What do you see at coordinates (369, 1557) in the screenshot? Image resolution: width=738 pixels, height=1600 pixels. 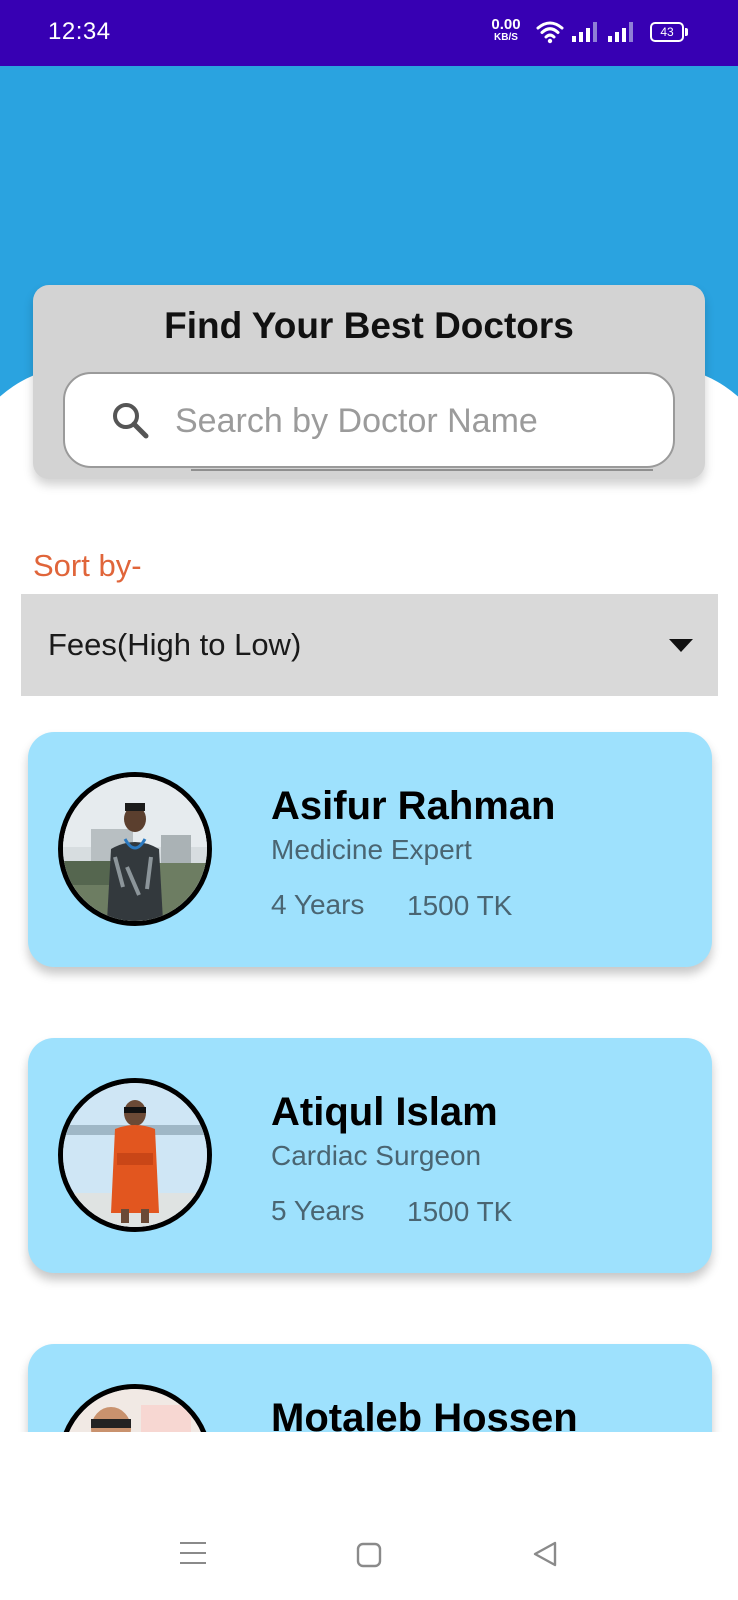 I see `home-square-icon` at bounding box center [369, 1557].